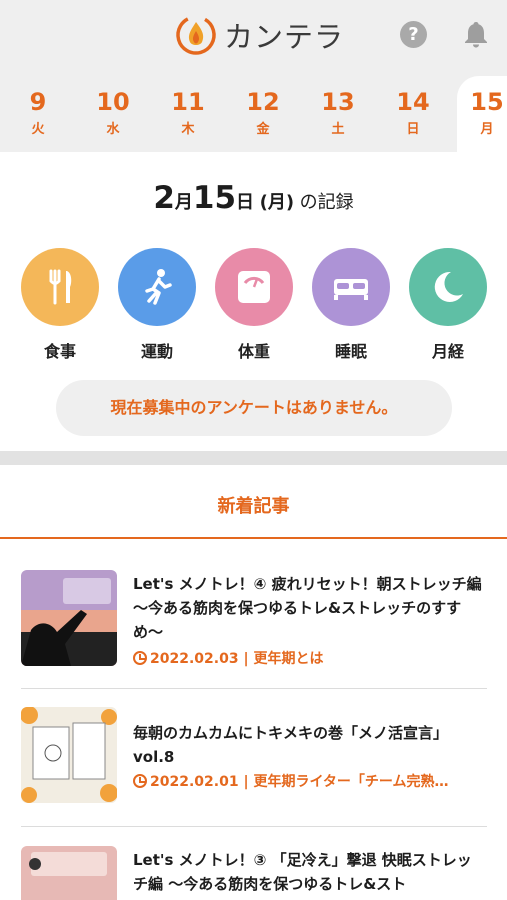 The width and height of the screenshot is (507, 900). I want to click on date-number: 11, so click(188, 102).